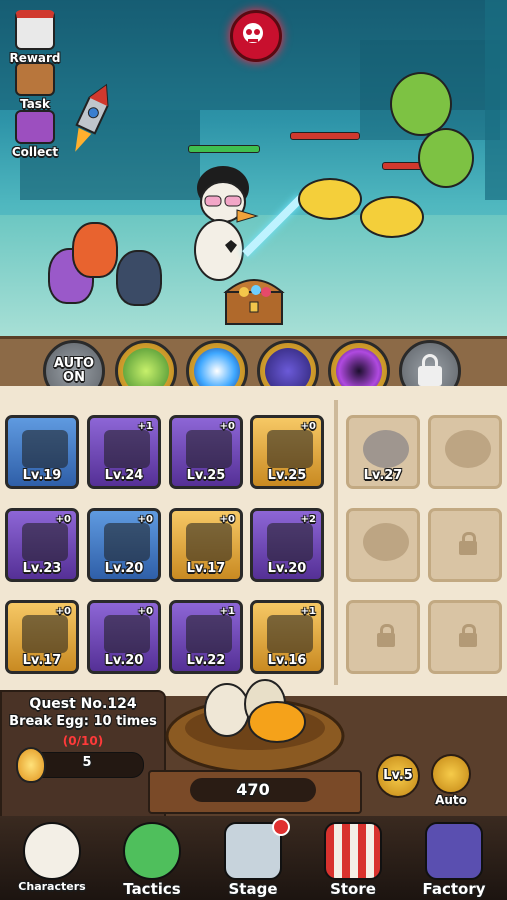 The image size is (507, 900). I want to click on equipment-slot: +1 Lv.16, so click(287, 637).